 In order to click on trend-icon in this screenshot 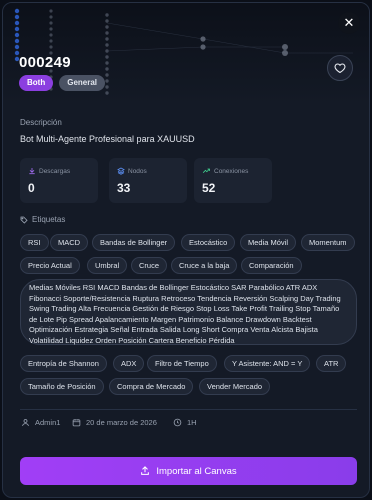, I will do `click(206, 170)`.